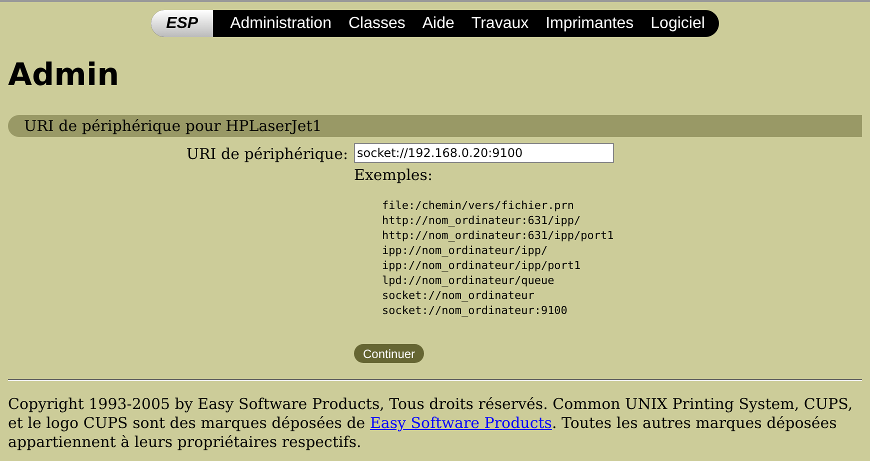 The height and width of the screenshot is (461, 870). Describe the element at coordinates (469, 280) in the screenshot. I see `example-uri: lpd://nom_ordinateur/queue` at that location.